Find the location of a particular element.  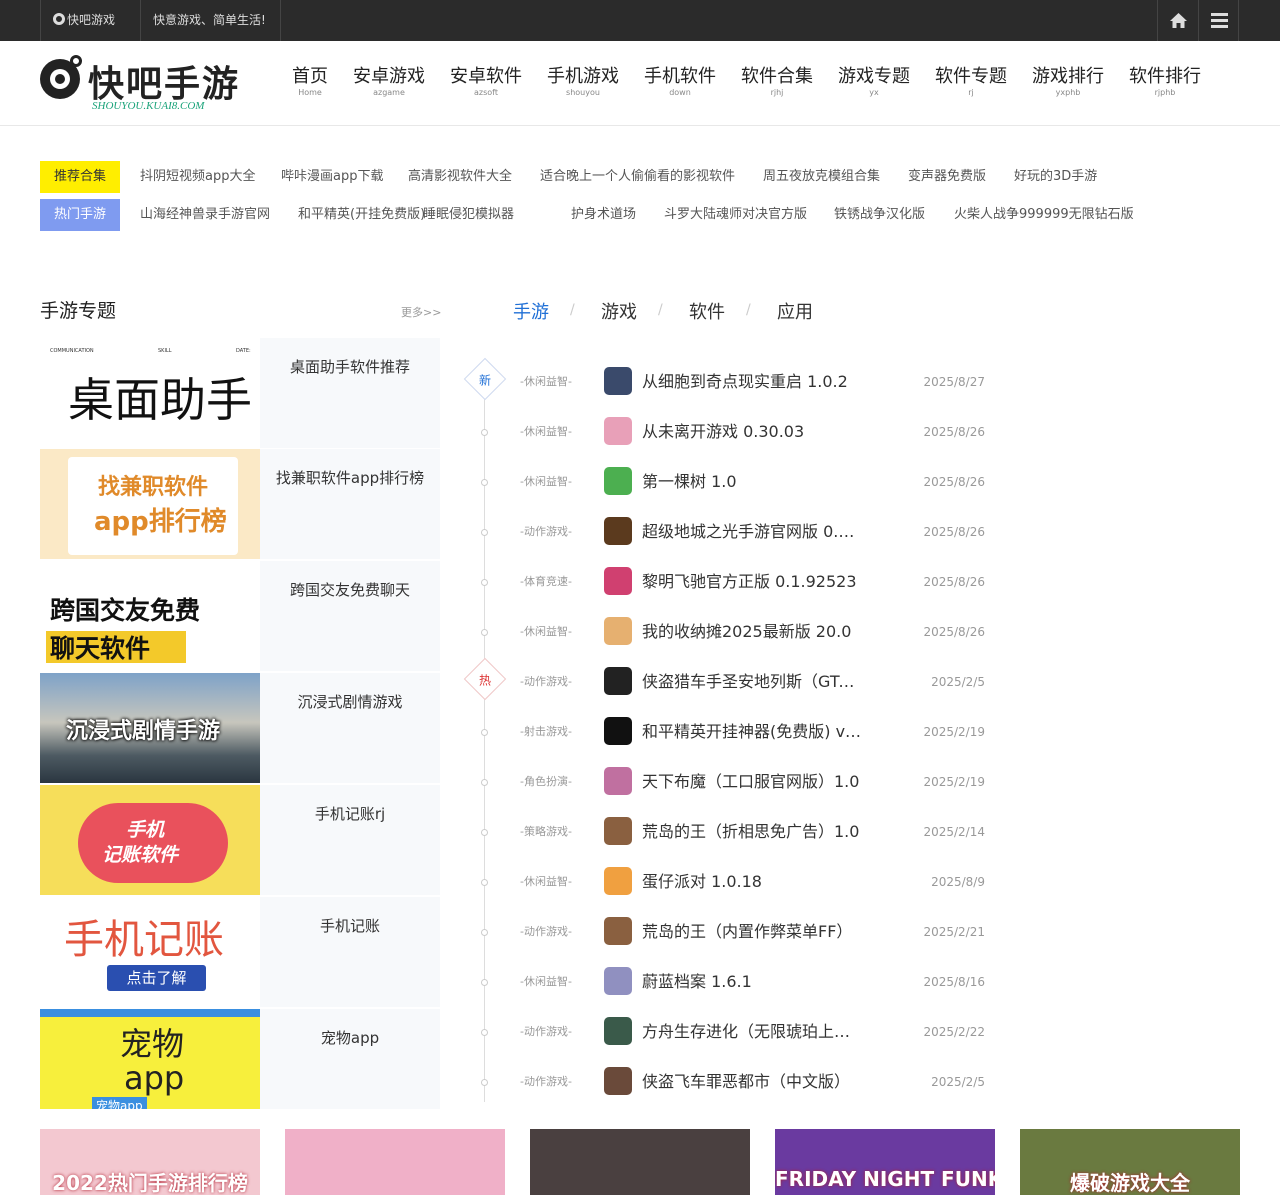

item-title: 荒岛的王（折相思免广告）1.0 is located at coordinates (752, 832).